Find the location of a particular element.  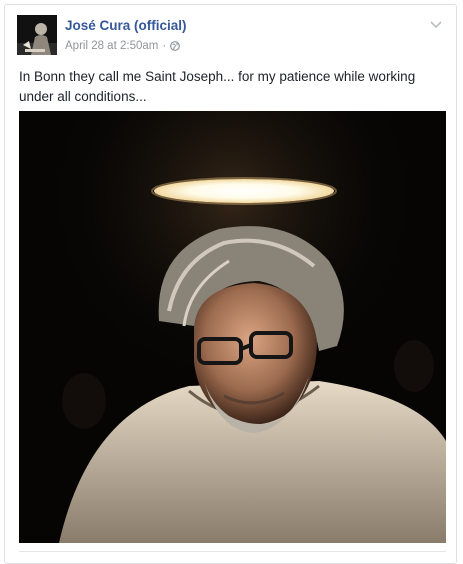

post-divider is located at coordinates (232, 551).